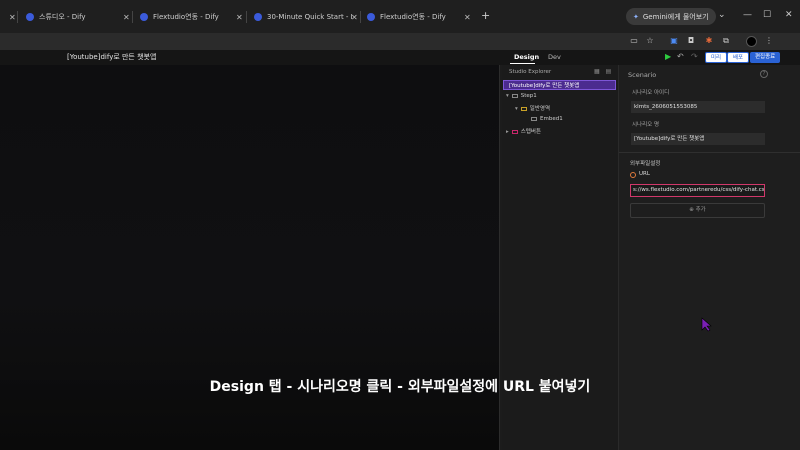  Describe the element at coordinates (751, 41) in the screenshot. I see `profile-avatar` at that location.